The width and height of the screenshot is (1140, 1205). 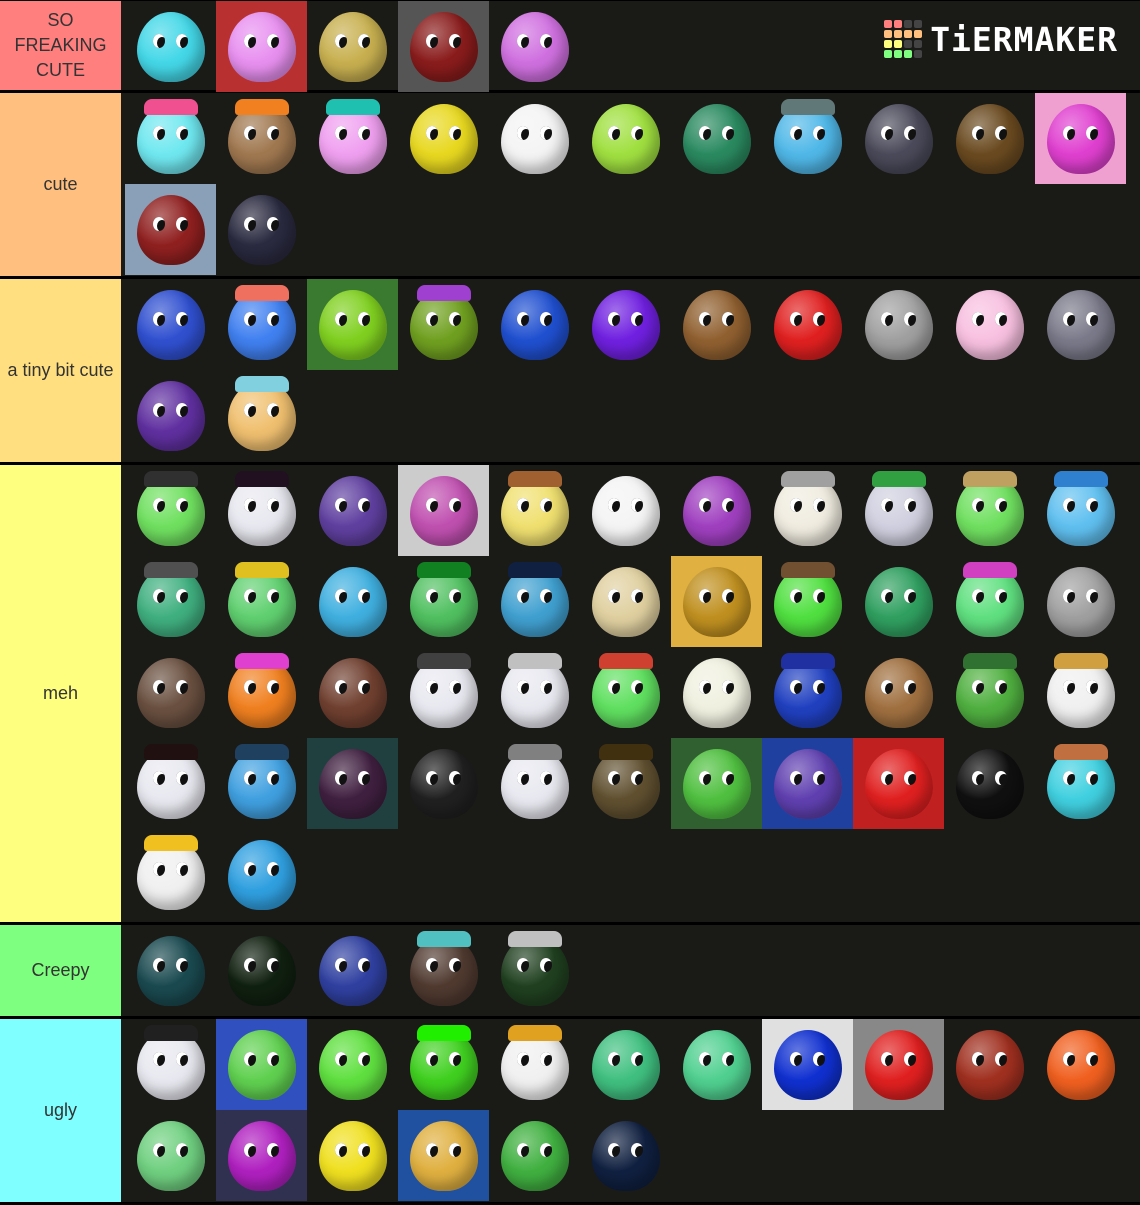 I want to click on tier-label: a tiny bit cute, so click(x=61, y=370).